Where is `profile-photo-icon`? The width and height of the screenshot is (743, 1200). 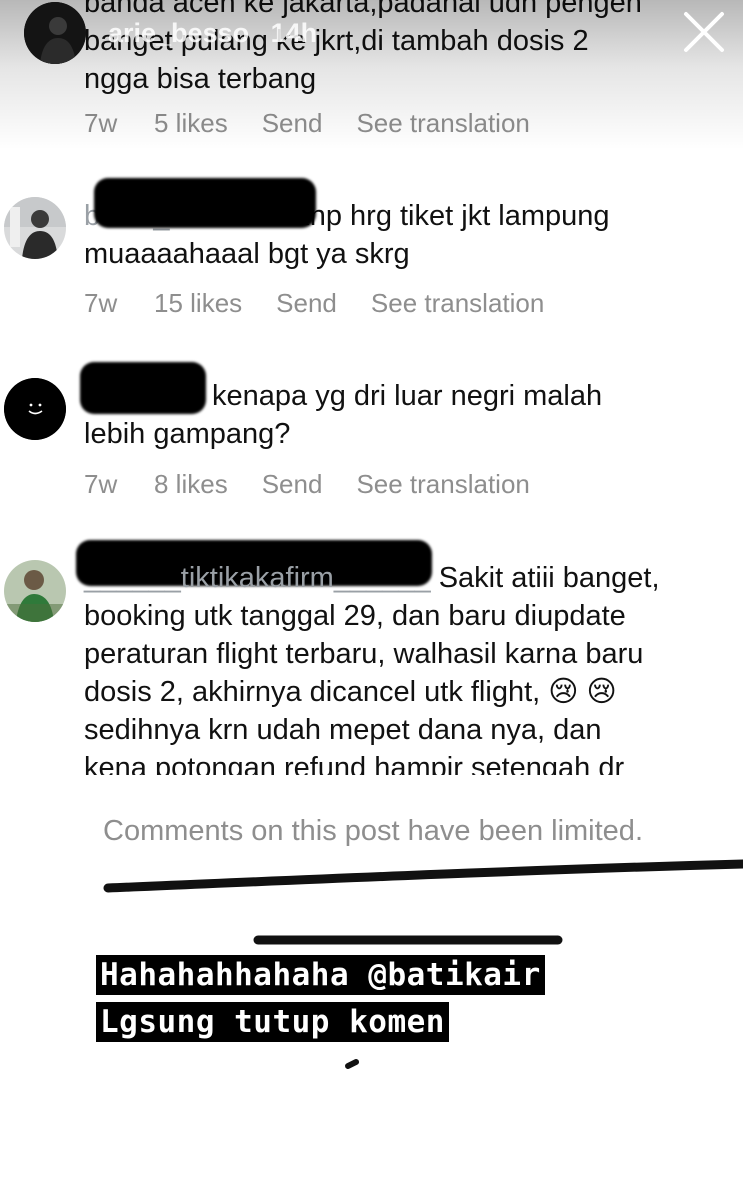 profile-photo-icon is located at coordinates (55, 33).